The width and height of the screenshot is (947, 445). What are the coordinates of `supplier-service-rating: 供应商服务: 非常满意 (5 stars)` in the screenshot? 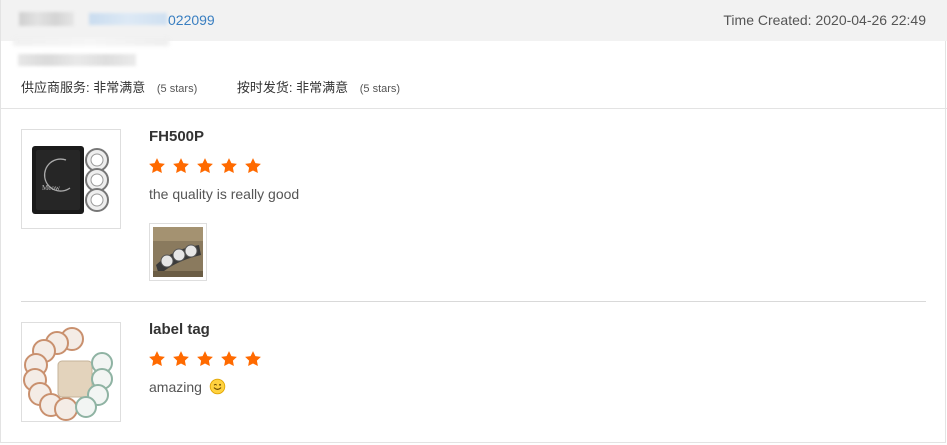 It's located at (109, 86).